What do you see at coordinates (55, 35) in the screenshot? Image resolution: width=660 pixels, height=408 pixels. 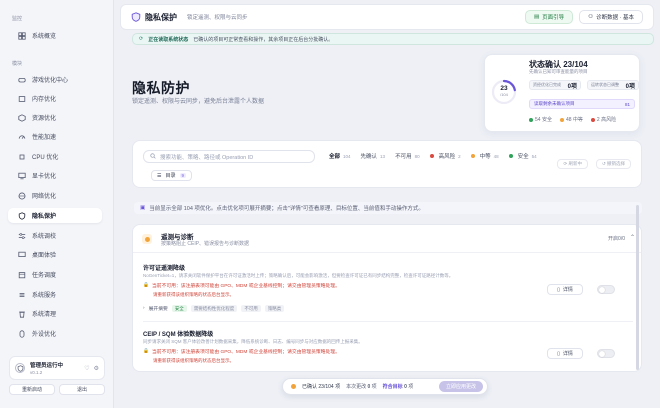 I see `sidebar-item-overview: 系统概览` at bounding box center [55, 35].